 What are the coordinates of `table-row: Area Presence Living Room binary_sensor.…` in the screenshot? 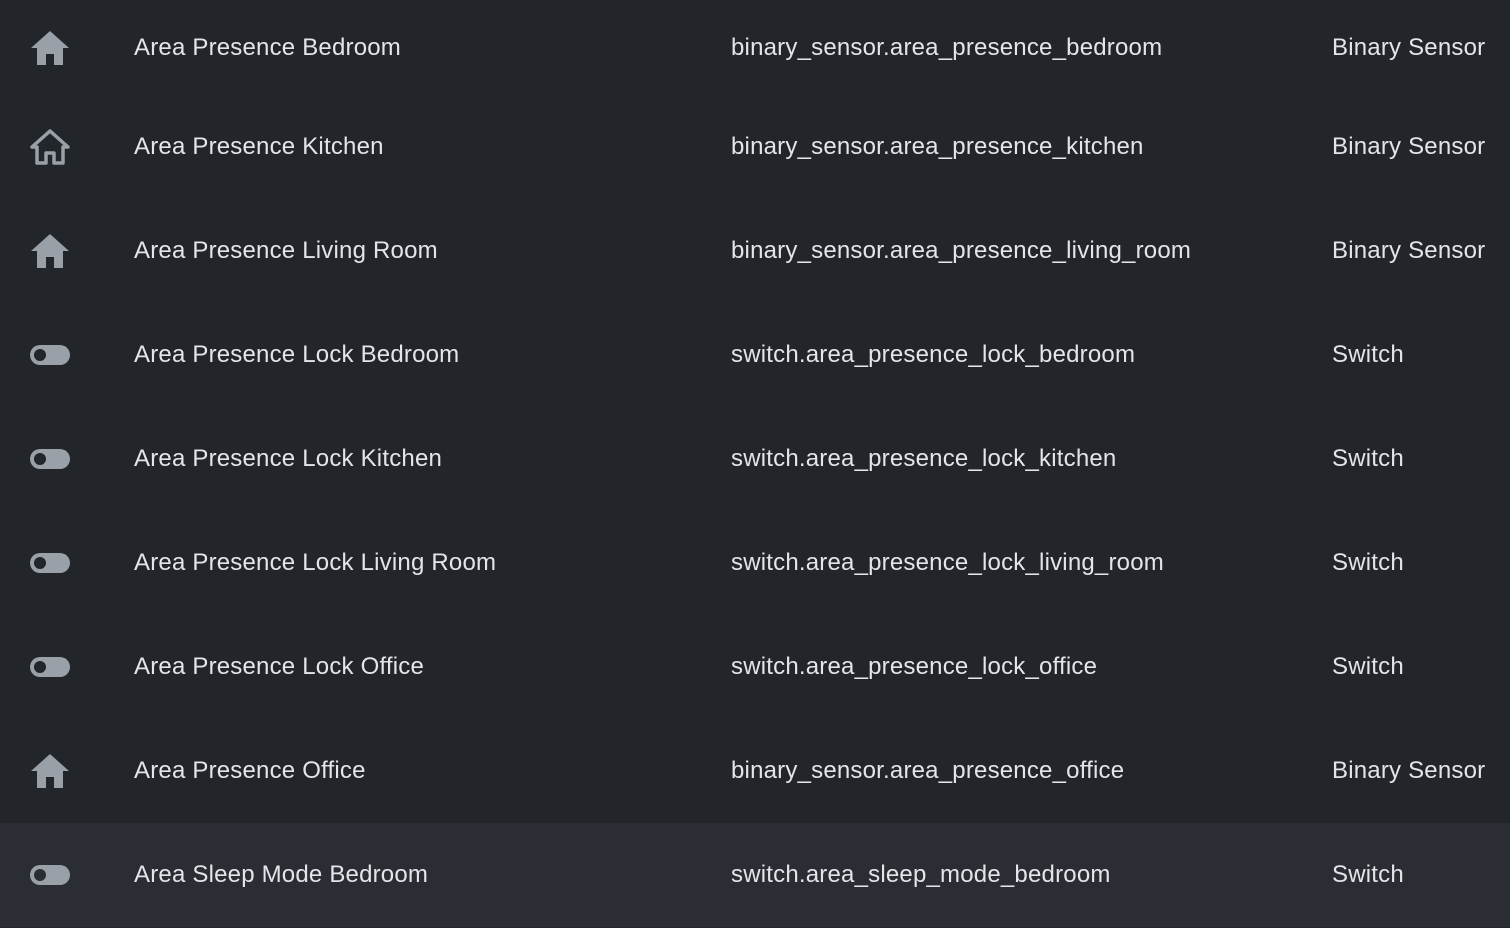 It's located at (755, 251).